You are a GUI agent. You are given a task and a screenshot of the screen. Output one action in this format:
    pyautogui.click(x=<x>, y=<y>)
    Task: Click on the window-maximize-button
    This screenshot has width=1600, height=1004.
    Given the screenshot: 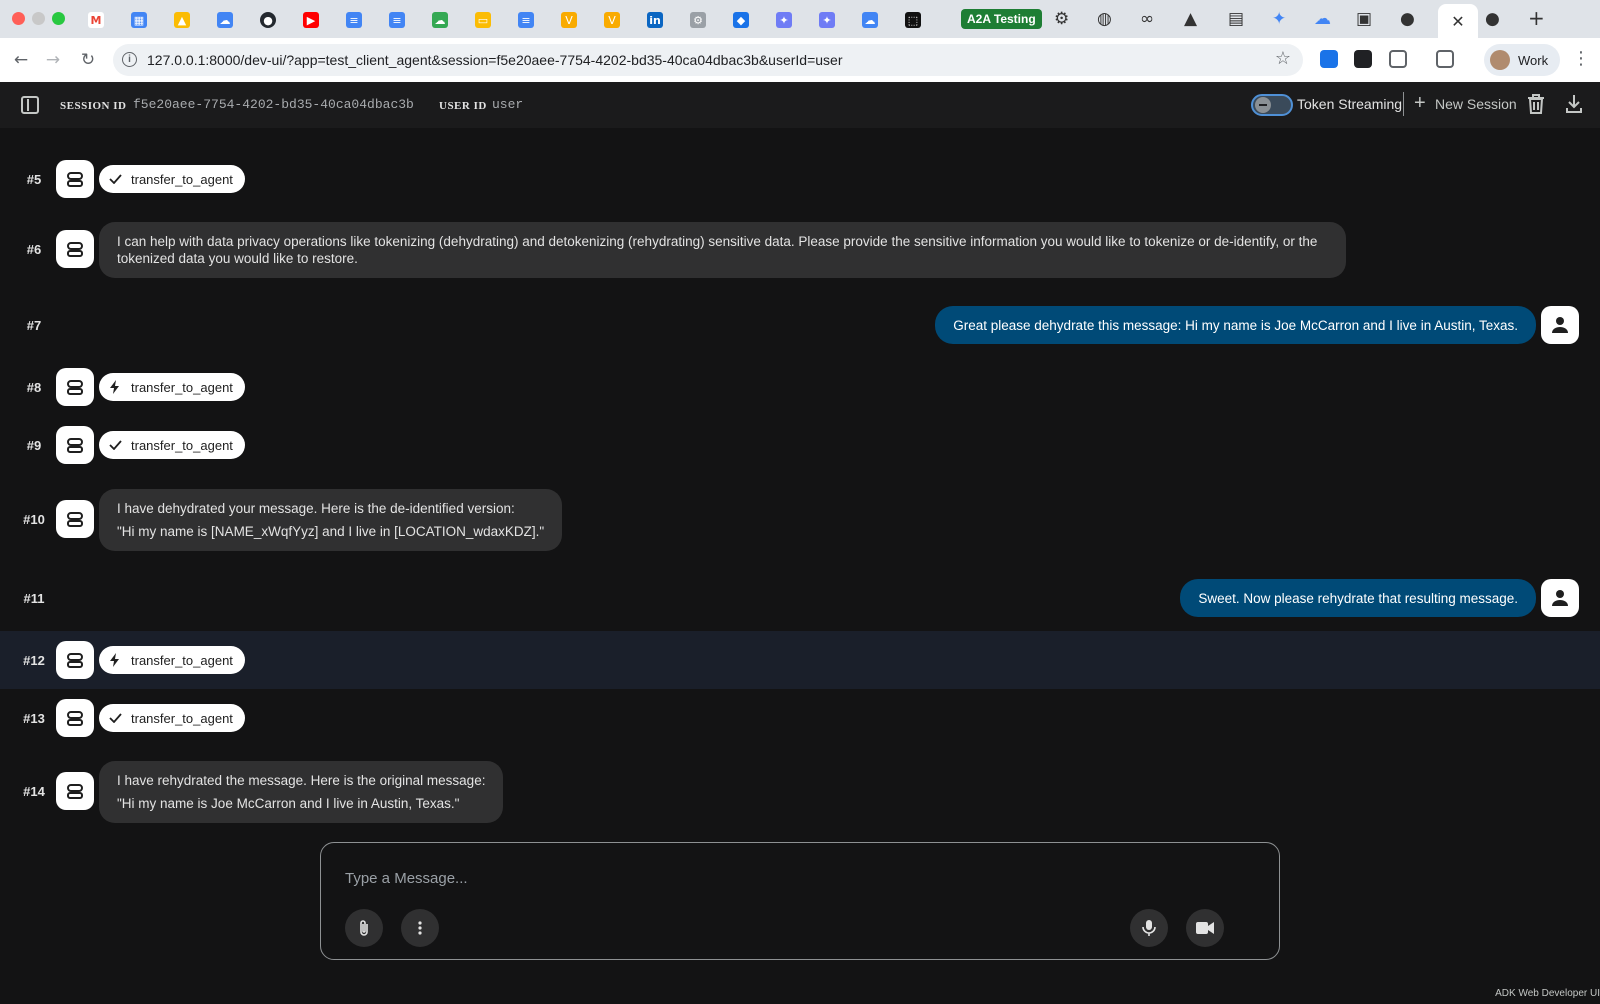 What is the action you would take?
    pyautogui.click(x=58, y=18)
    